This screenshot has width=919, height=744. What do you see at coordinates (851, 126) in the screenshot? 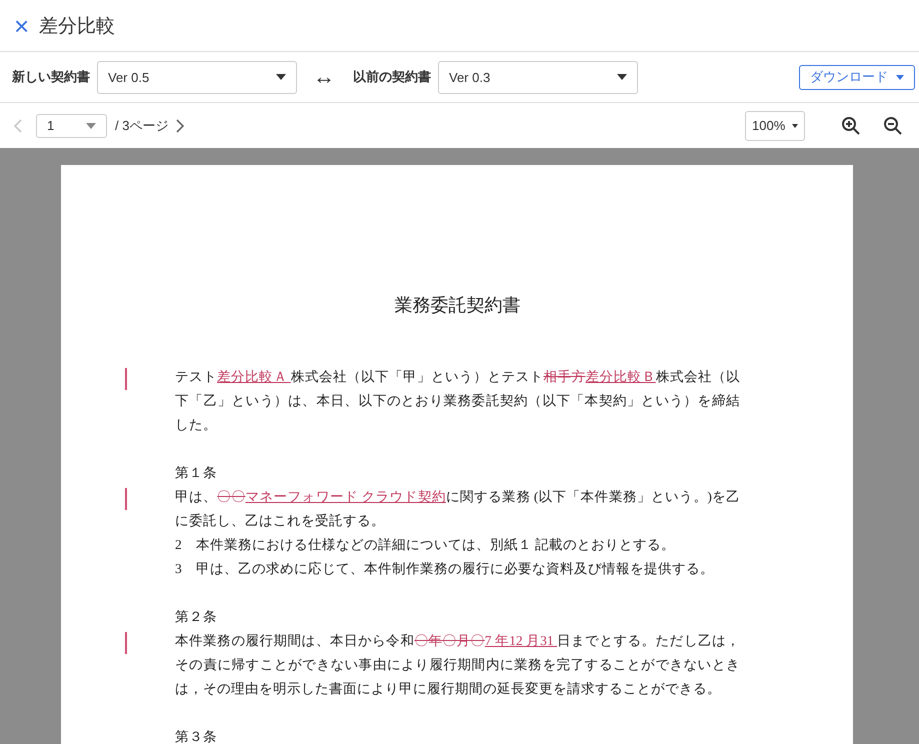
I see `zoom-in-icon` at bounding box center [851, 126].